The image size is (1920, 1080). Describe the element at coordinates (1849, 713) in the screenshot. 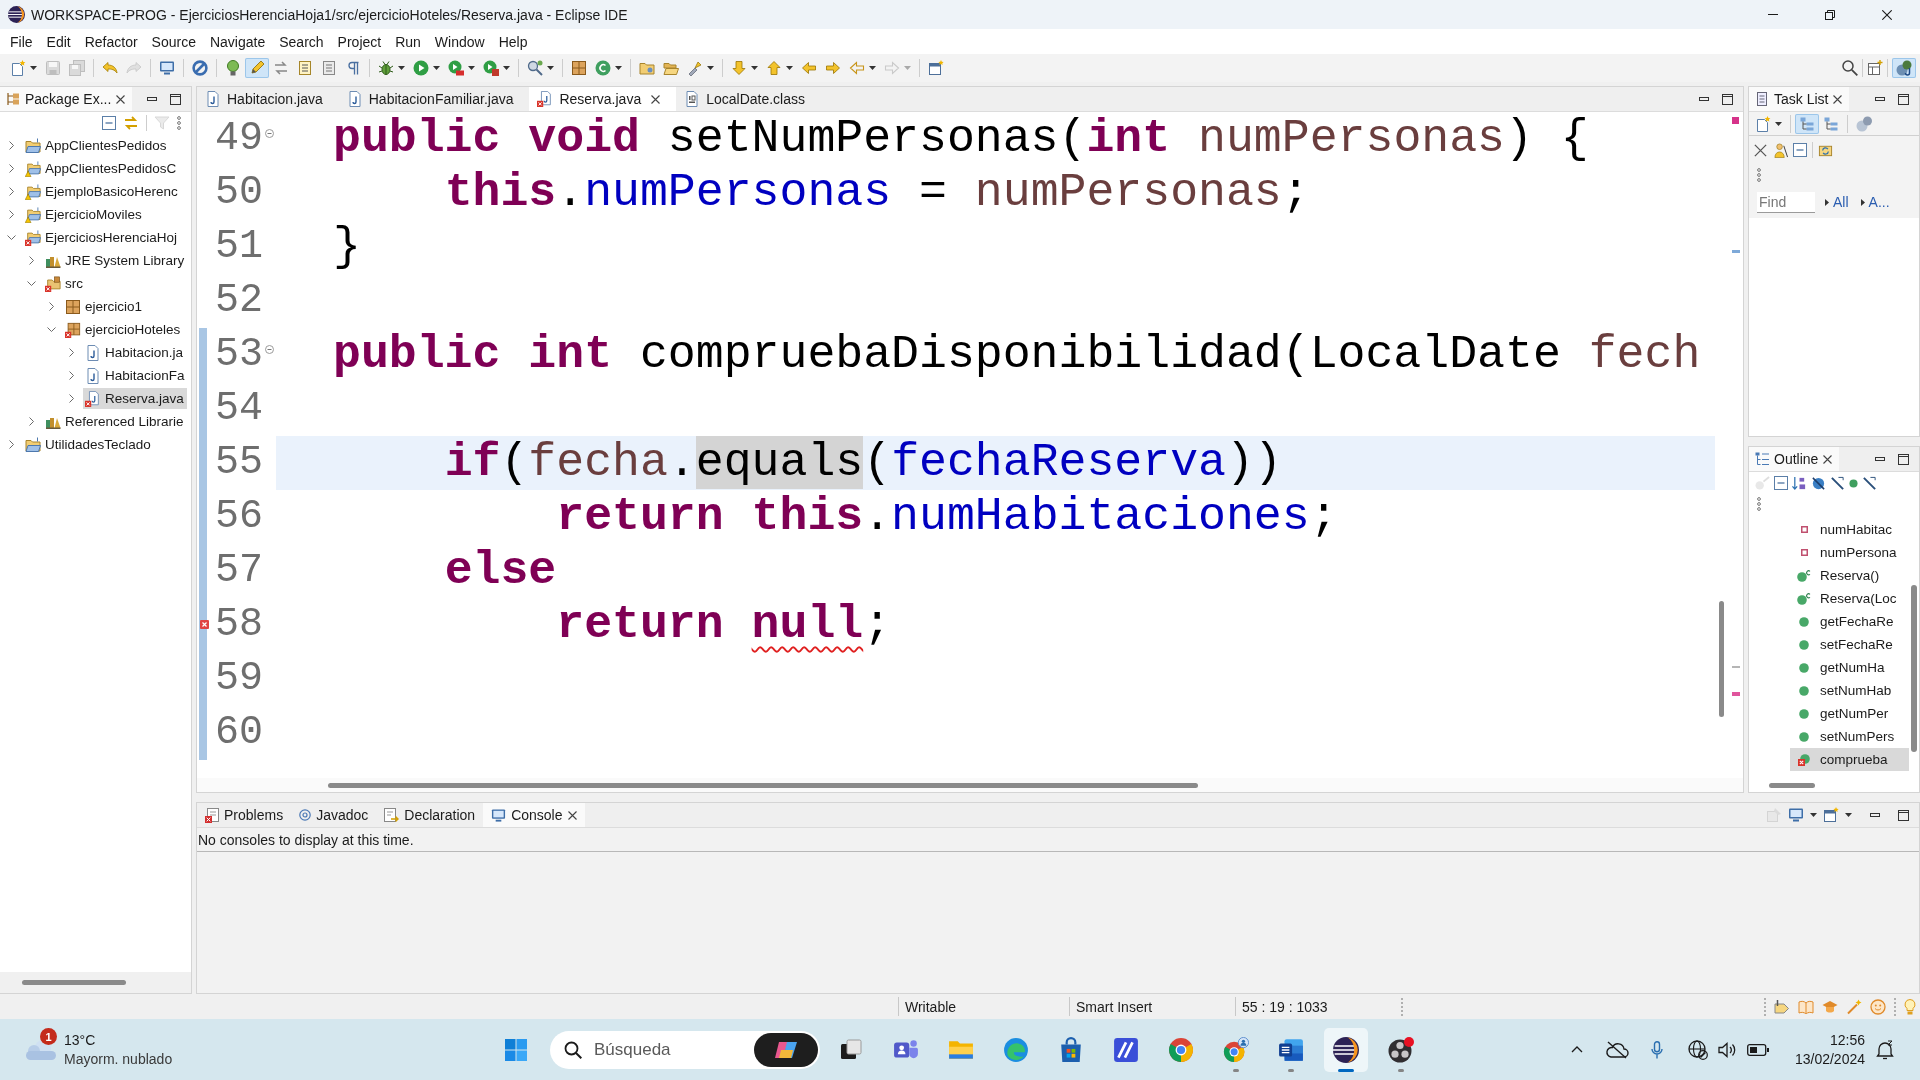

I see `outline-item: getNumPer` at that location.